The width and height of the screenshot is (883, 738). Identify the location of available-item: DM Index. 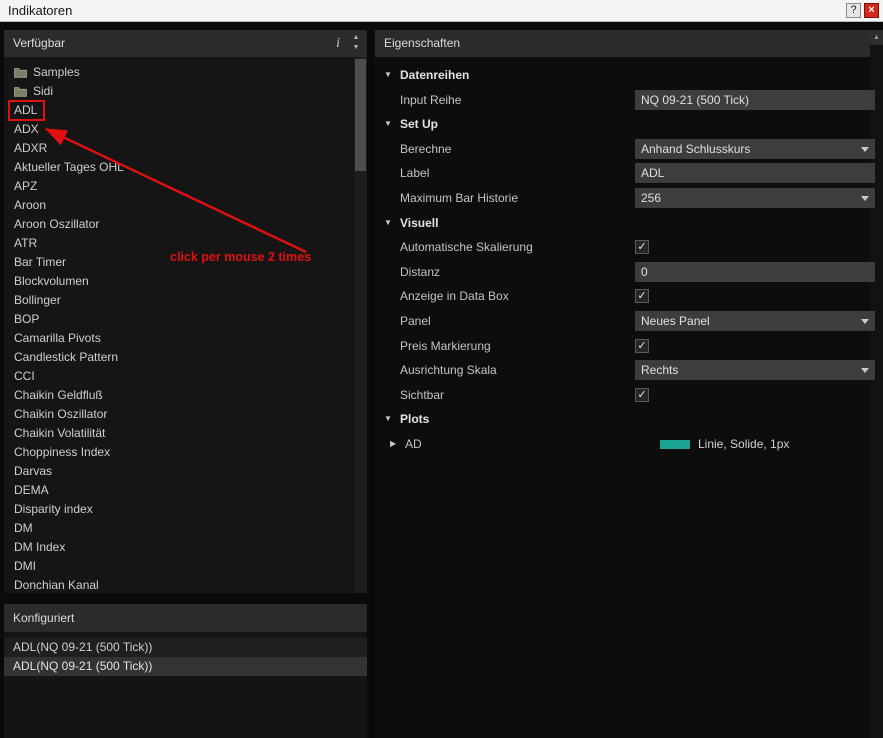
(185, 547).